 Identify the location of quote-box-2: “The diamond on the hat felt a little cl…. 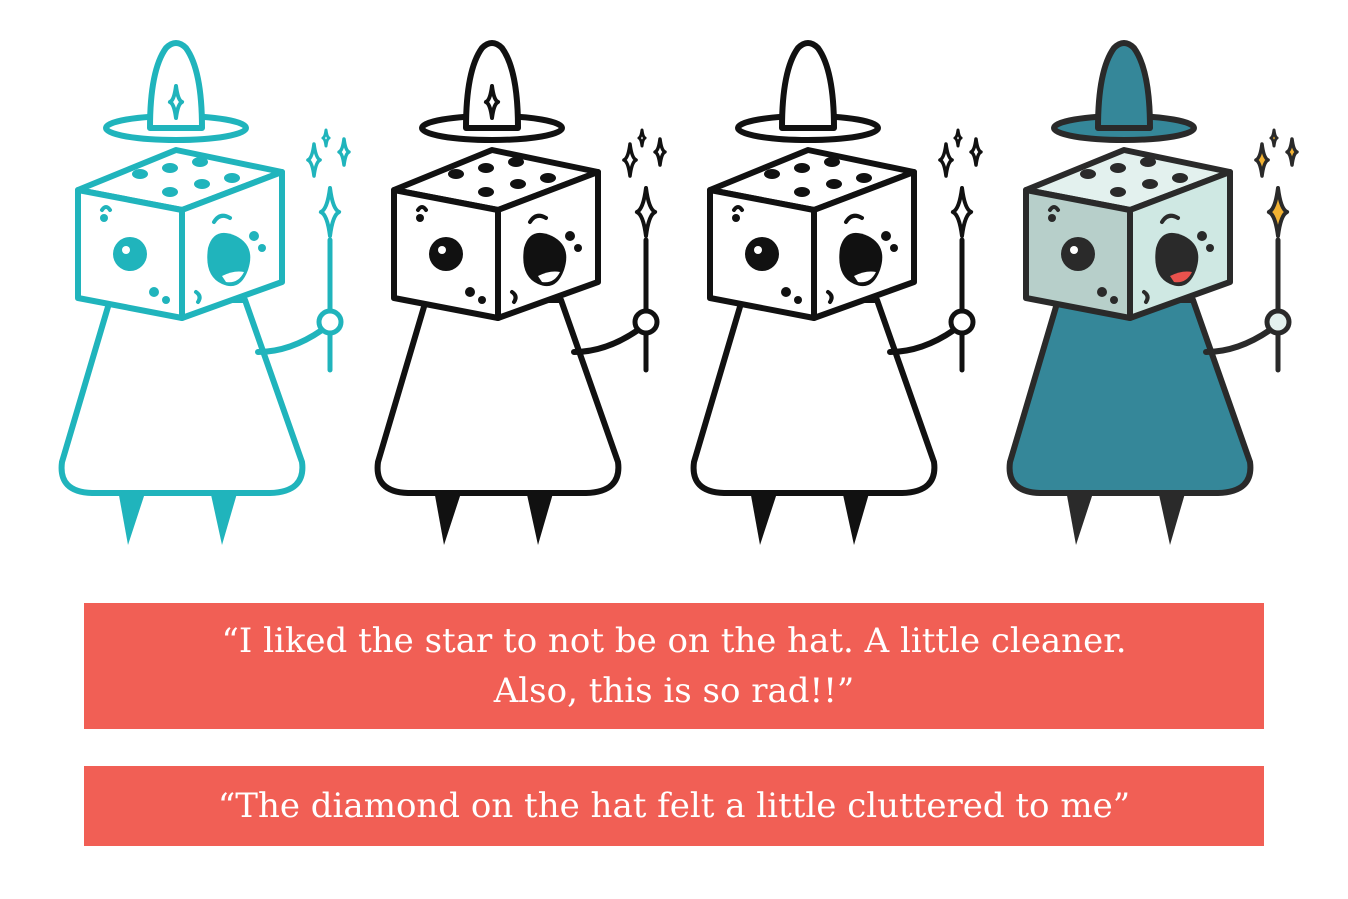
(674, 806).